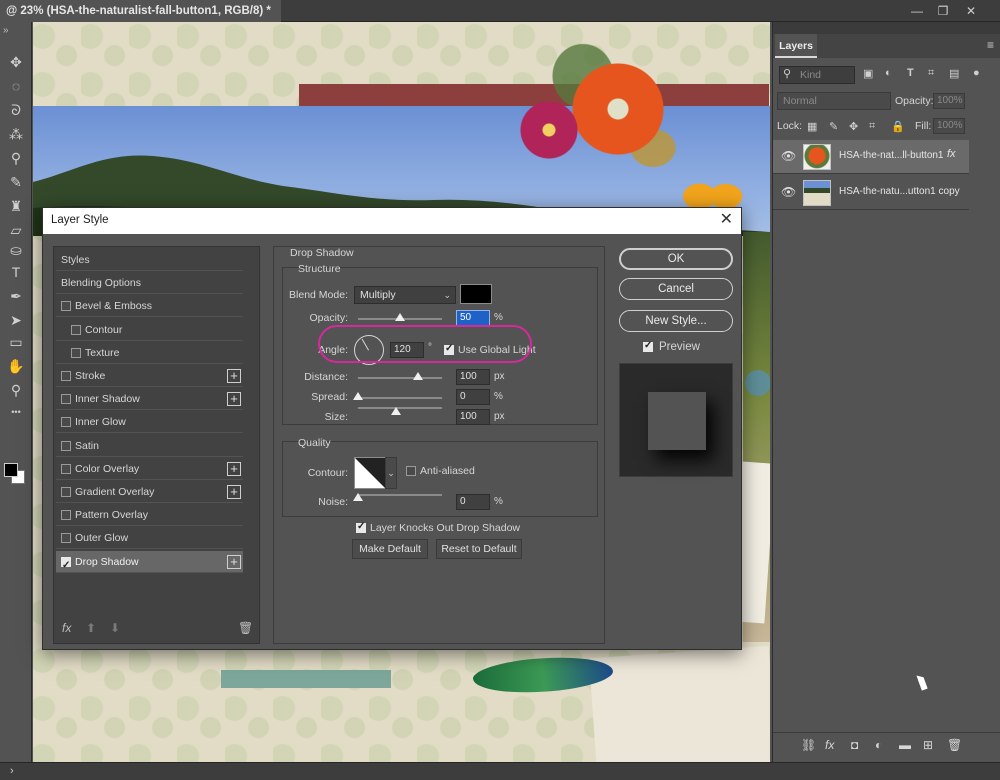 The width and height of the screenshot is (1000, 780). What do you see at coordinates (949, 101) in the screenshot?
I see `layer-opacity-field: 100%` at bounding box center [949, 101].